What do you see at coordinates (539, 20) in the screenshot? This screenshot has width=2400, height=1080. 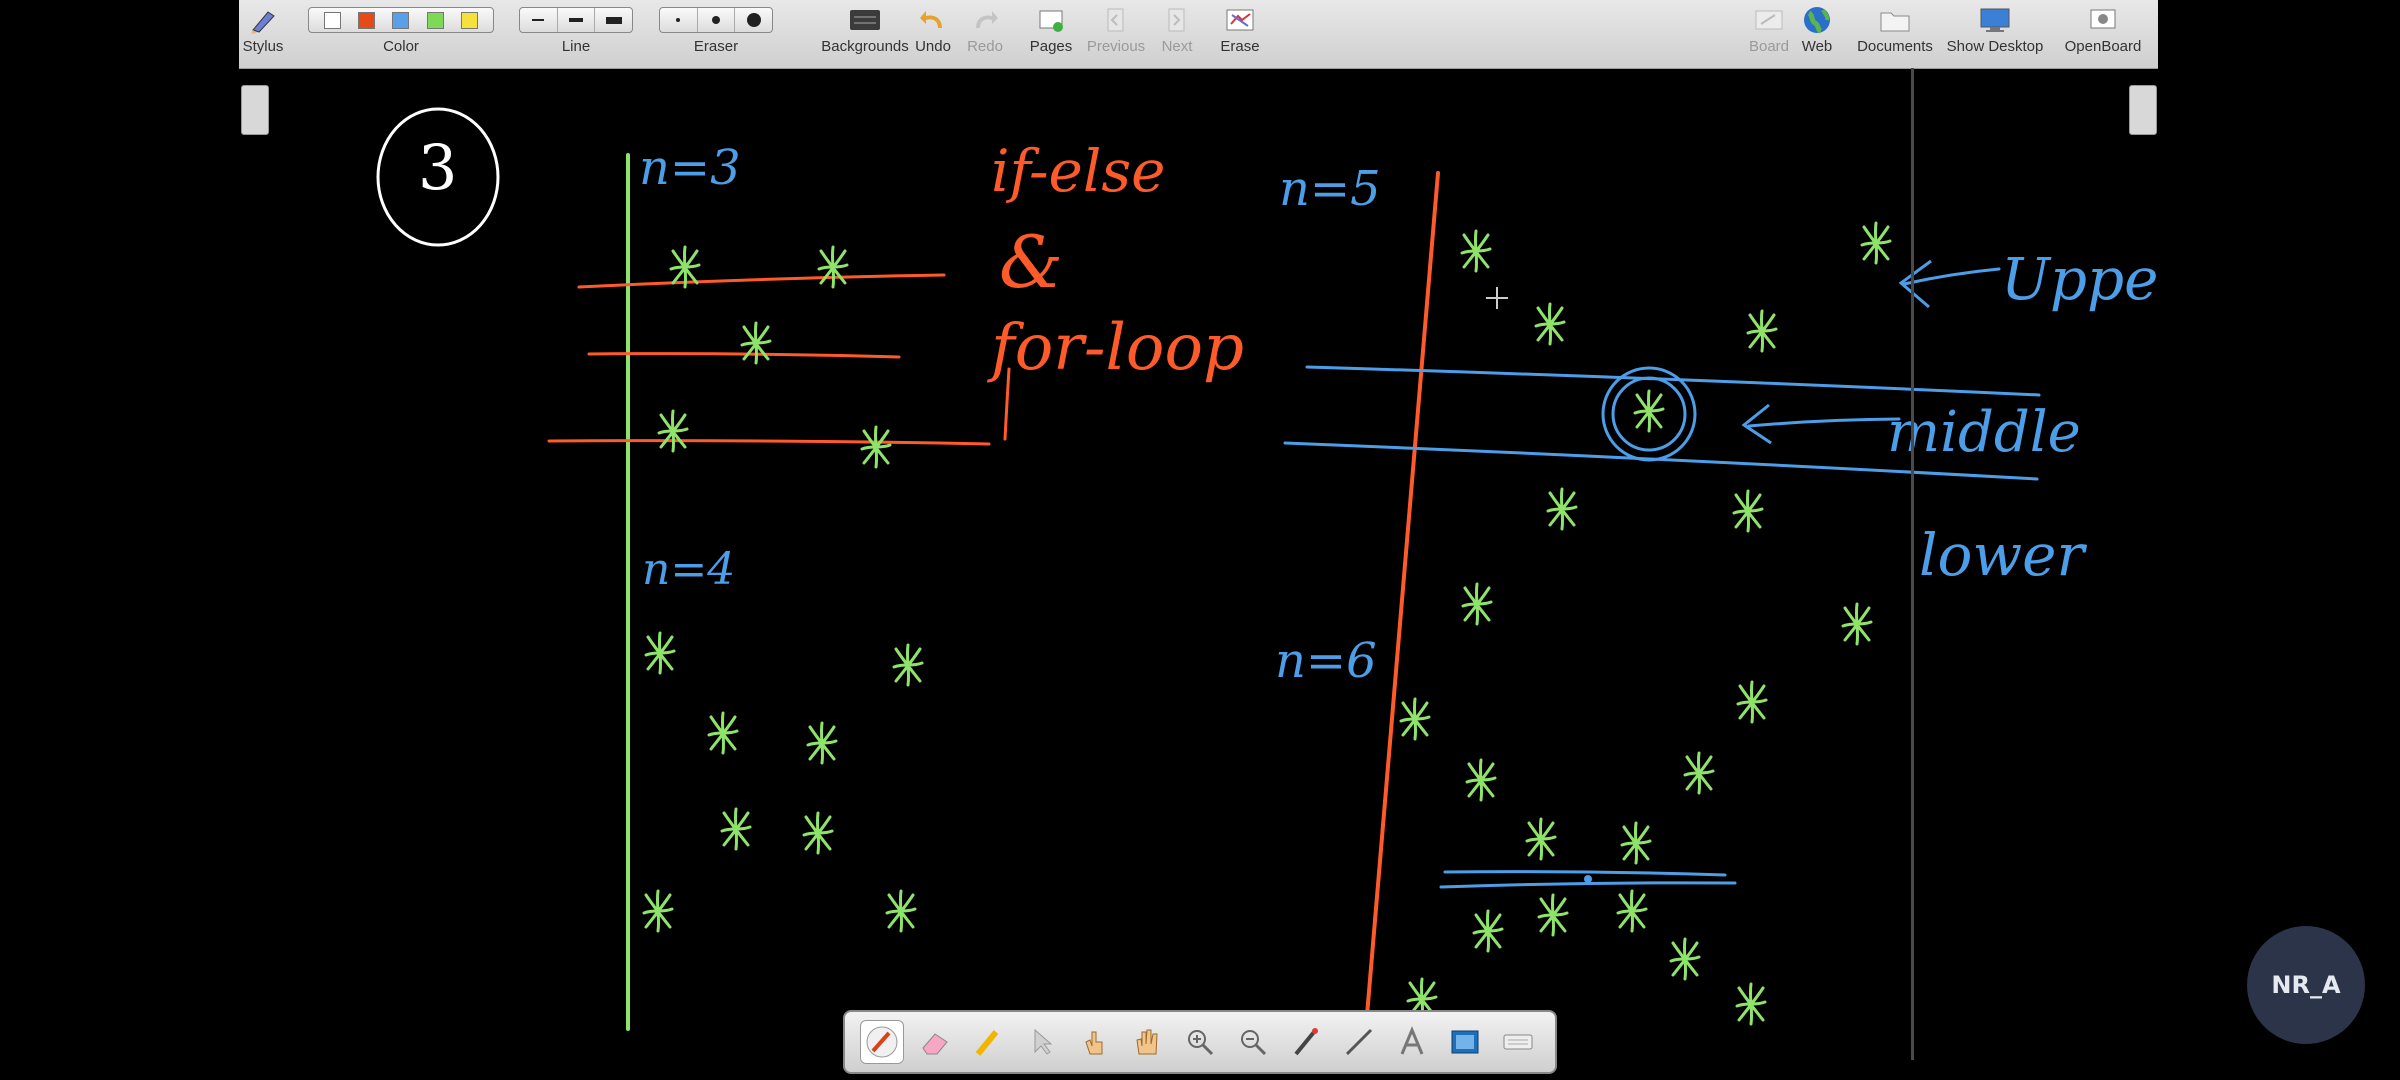 I see `line-thin-button` at bounding box center [539, 20].